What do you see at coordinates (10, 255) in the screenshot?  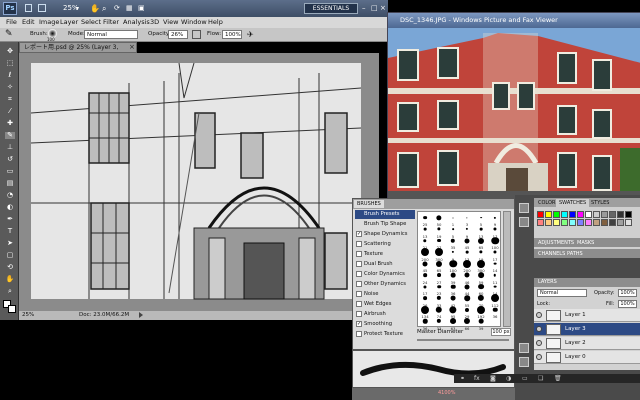 I see `shape-tool-icon: ▢` at bounding box center [10, 255].